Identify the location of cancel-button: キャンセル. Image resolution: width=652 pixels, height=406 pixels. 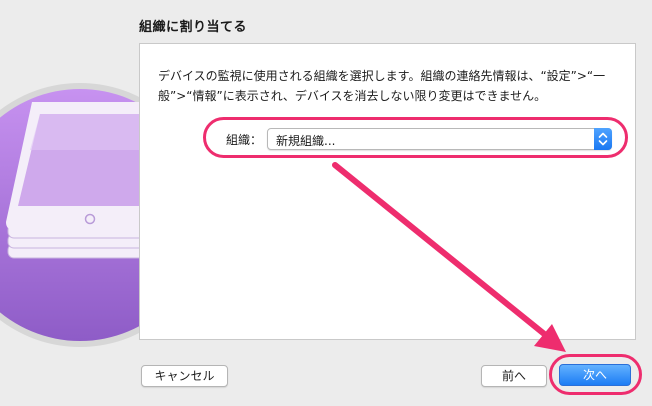
(184, 376).